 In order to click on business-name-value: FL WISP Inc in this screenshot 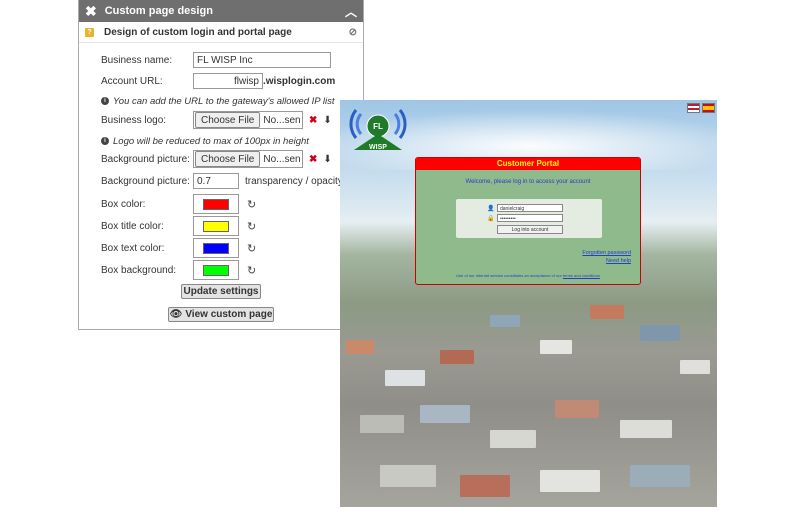, I will do `click(225, 60)`.